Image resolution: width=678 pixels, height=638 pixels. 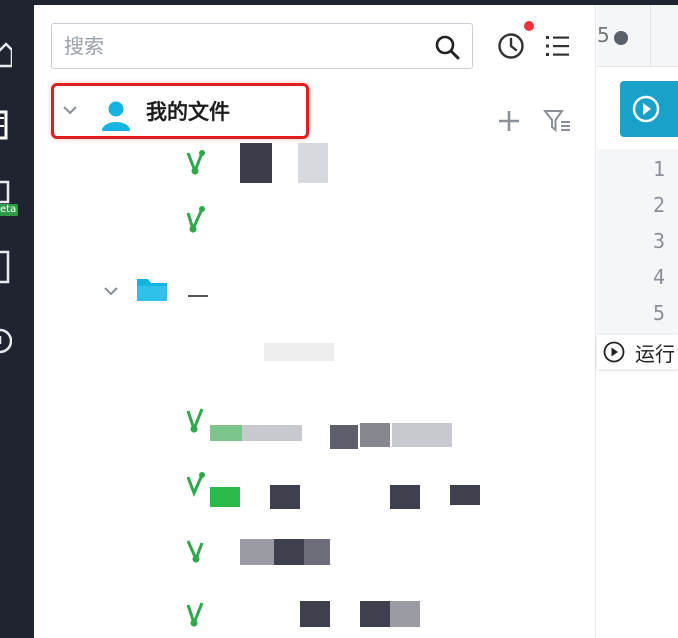 I want to click on user-icon, so click(x=116, y=116).